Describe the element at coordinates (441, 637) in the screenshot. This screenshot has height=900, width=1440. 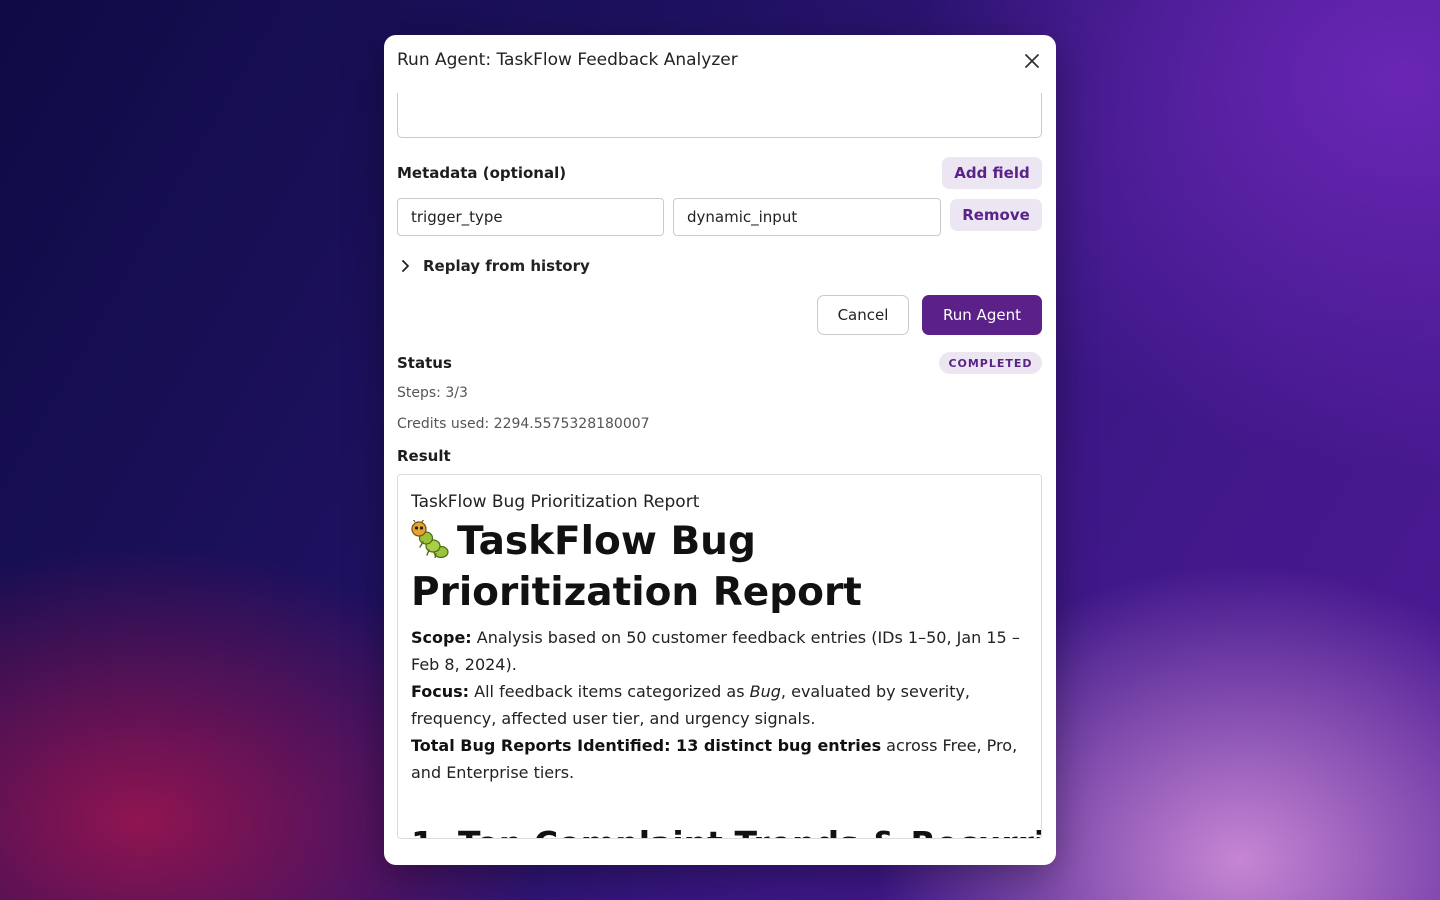
I see `scope-label: Scope:` at that location.